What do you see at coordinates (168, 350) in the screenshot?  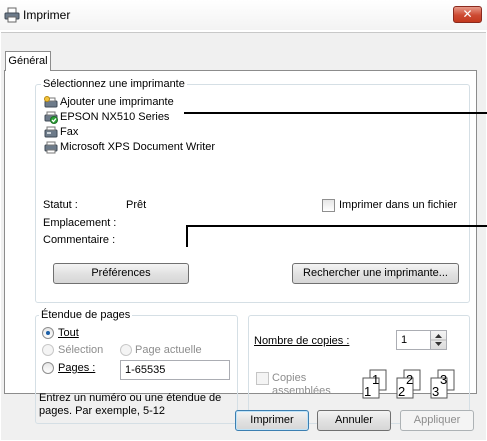 I see `current-page-label: Page actuelle` at bounding box center [168, 350].